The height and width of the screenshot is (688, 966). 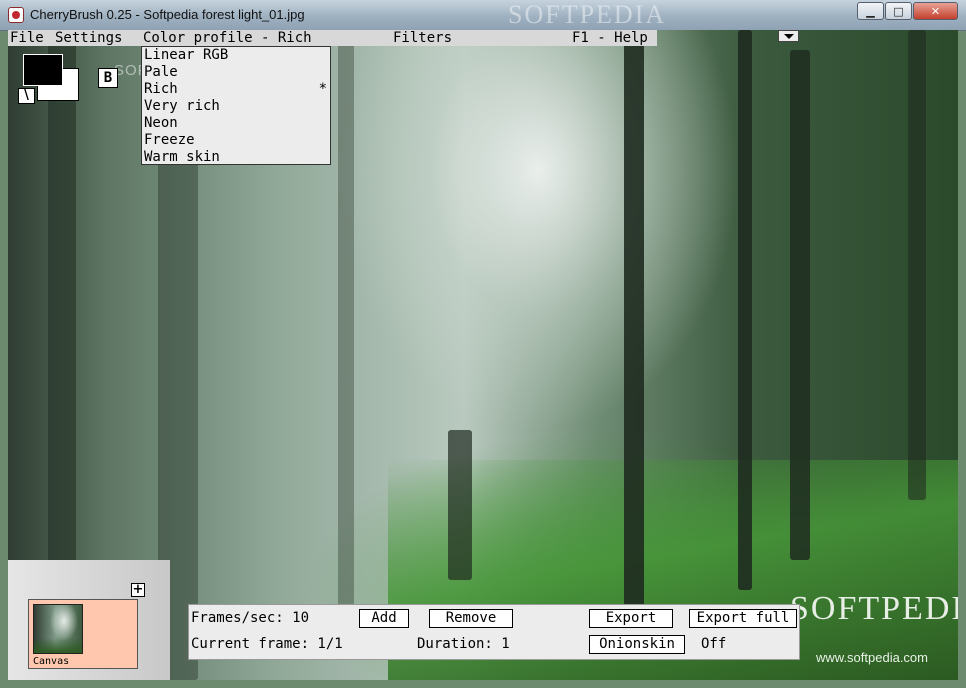 I want to click on close-icon: ✕, so click(x=935, y=11).